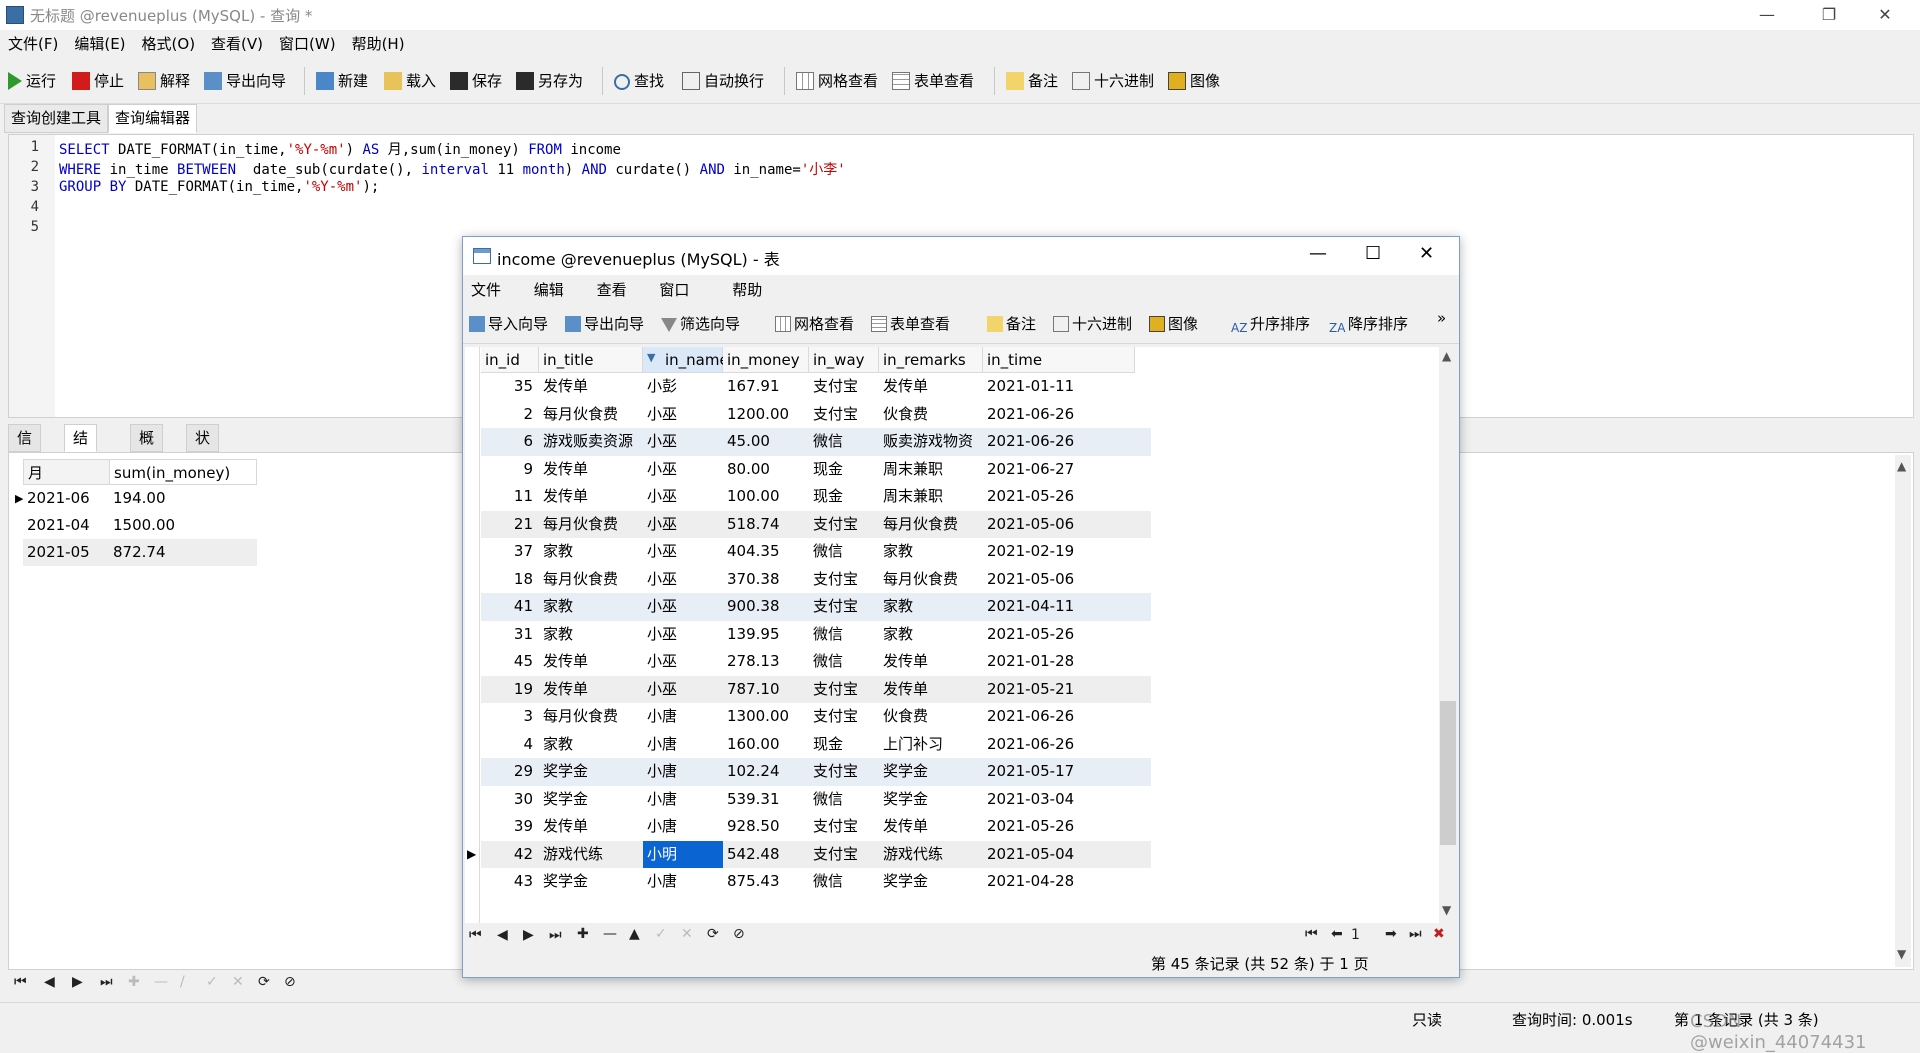  I want to click on cell-in-remarks: 上门补习, so click(931, 745).